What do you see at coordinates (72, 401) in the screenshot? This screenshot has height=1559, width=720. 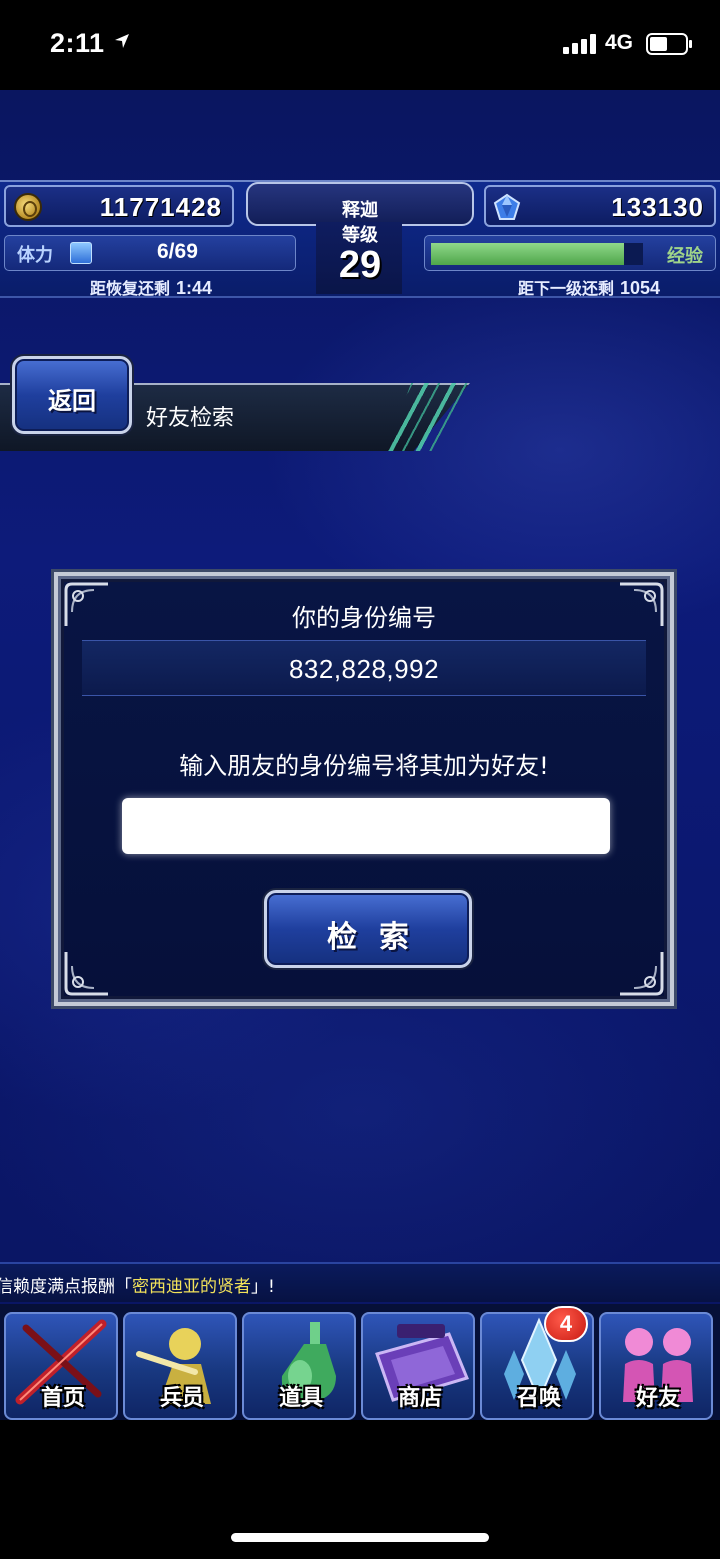 I see `back-button-label: 返回` at bounding box center [72, 401].